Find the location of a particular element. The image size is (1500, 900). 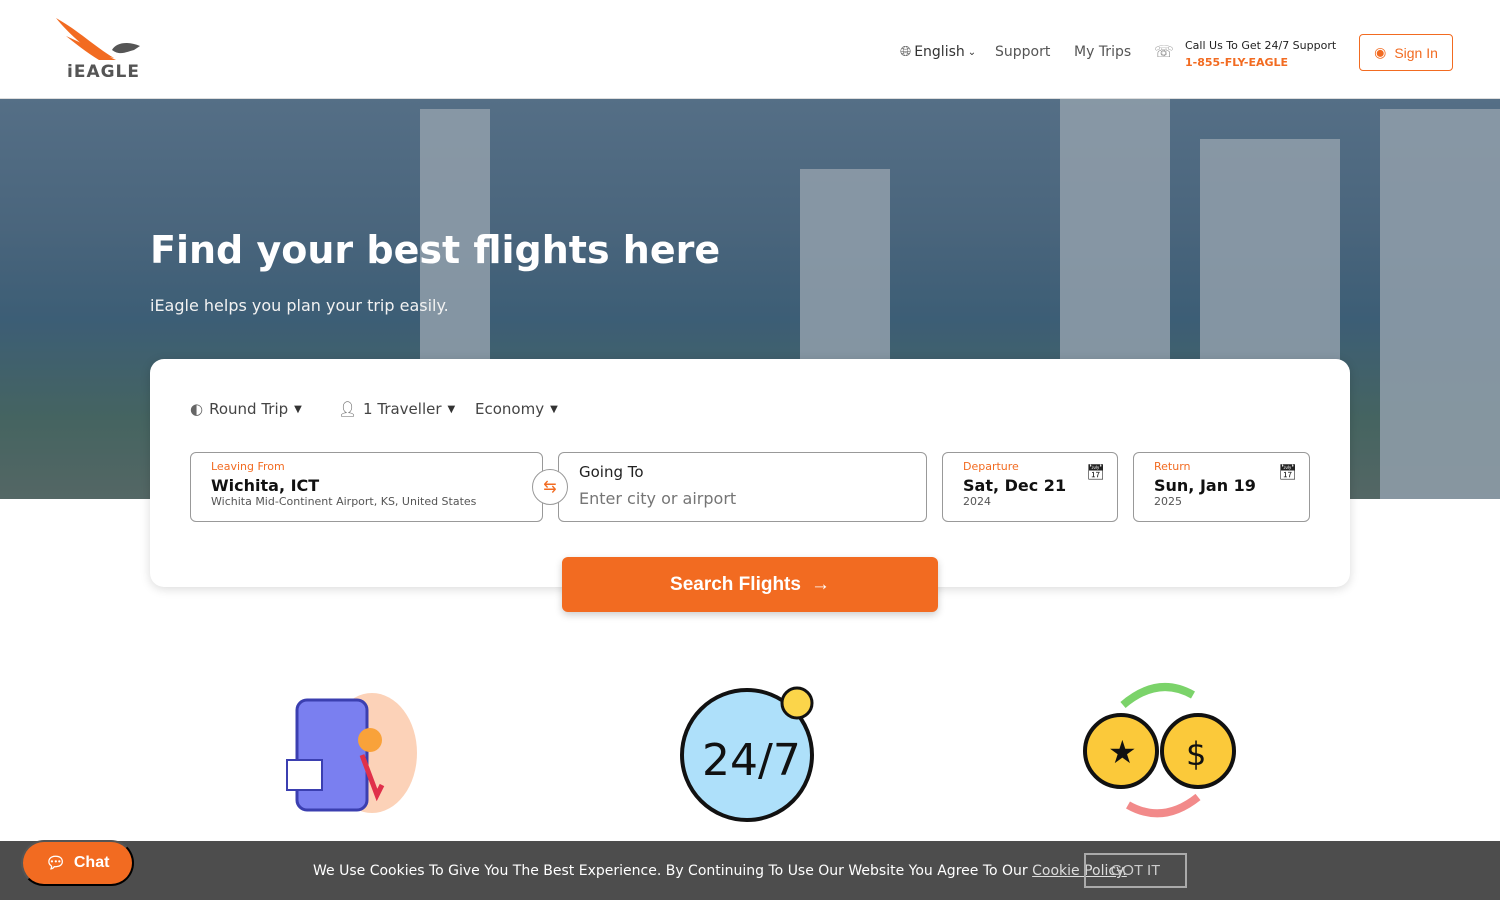

field-label: Departure is located at coordinates (991, 466).